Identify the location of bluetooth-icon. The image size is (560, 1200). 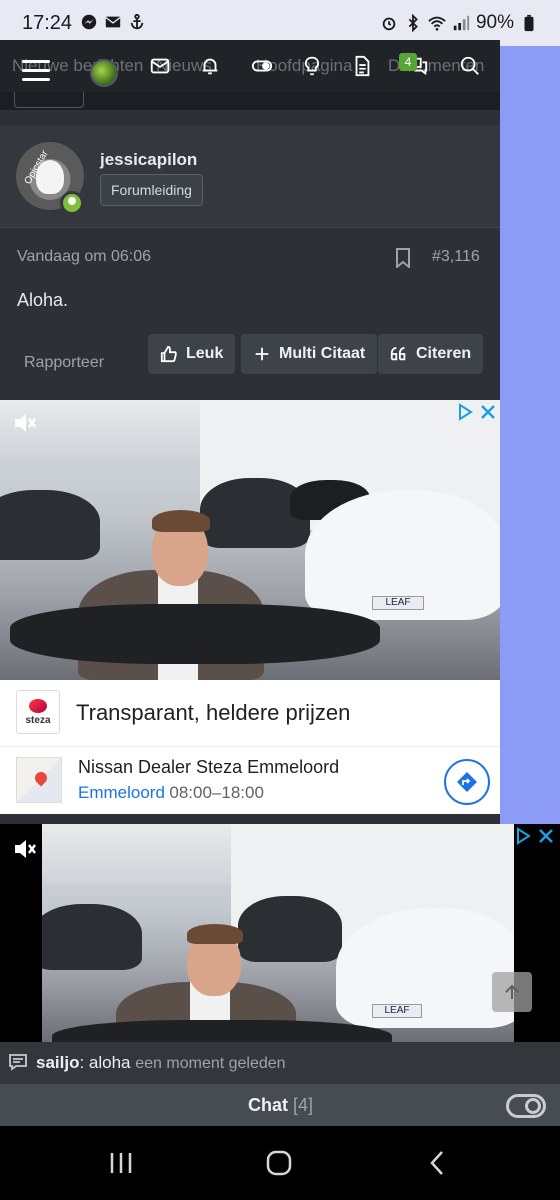
(413, 23).